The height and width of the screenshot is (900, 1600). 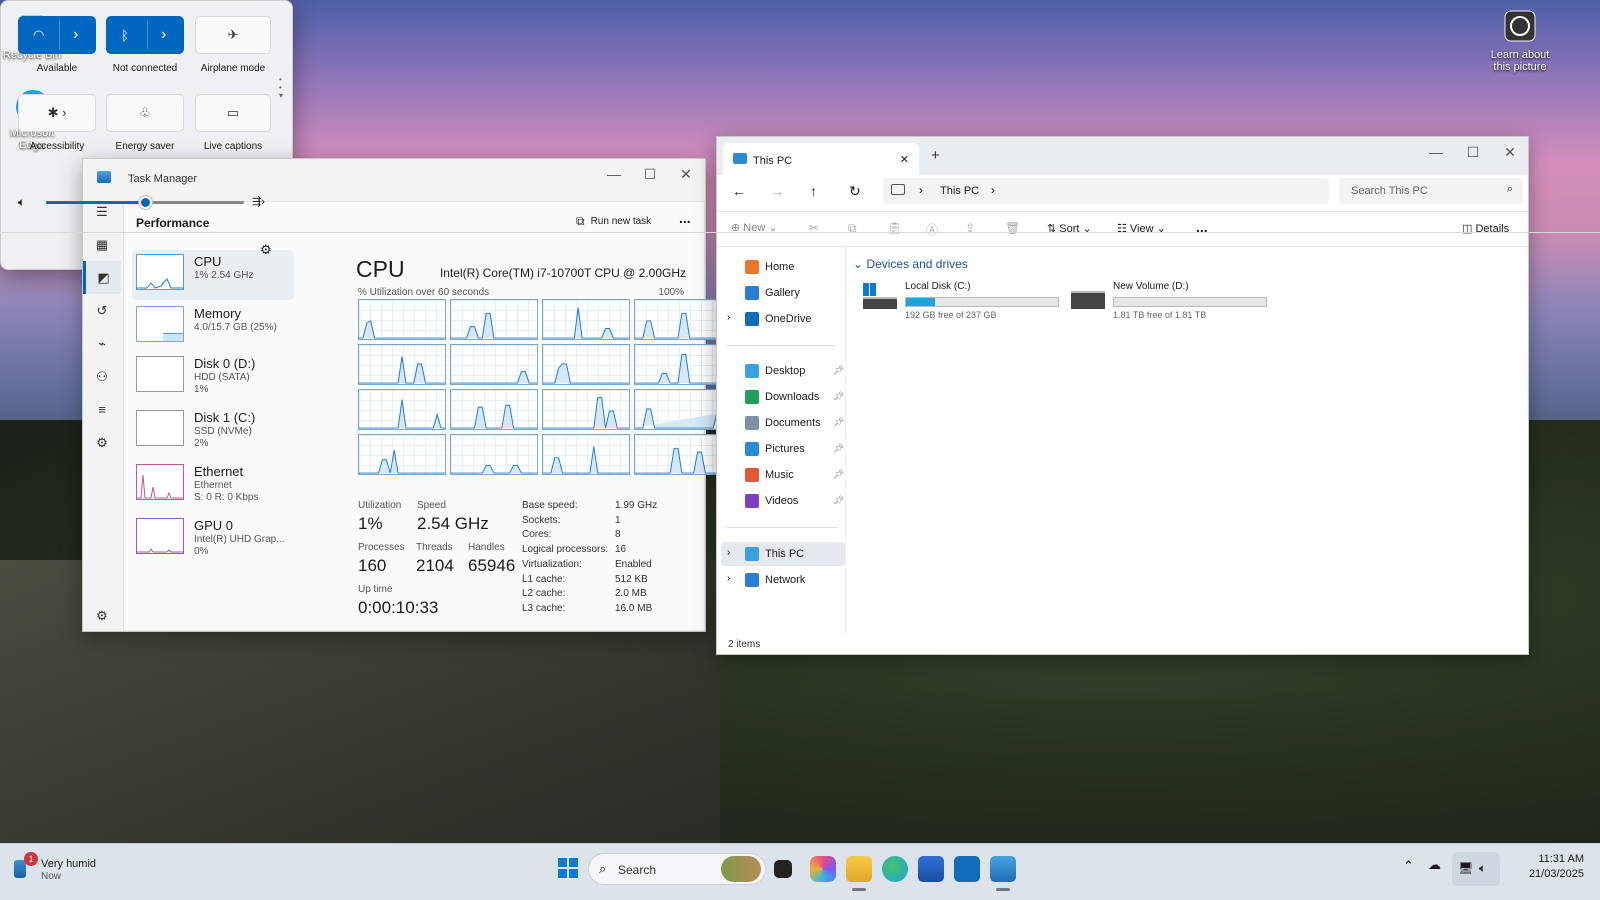 I want to click on airplane-mode-toggle: ✈, so click(x=233, y=35).